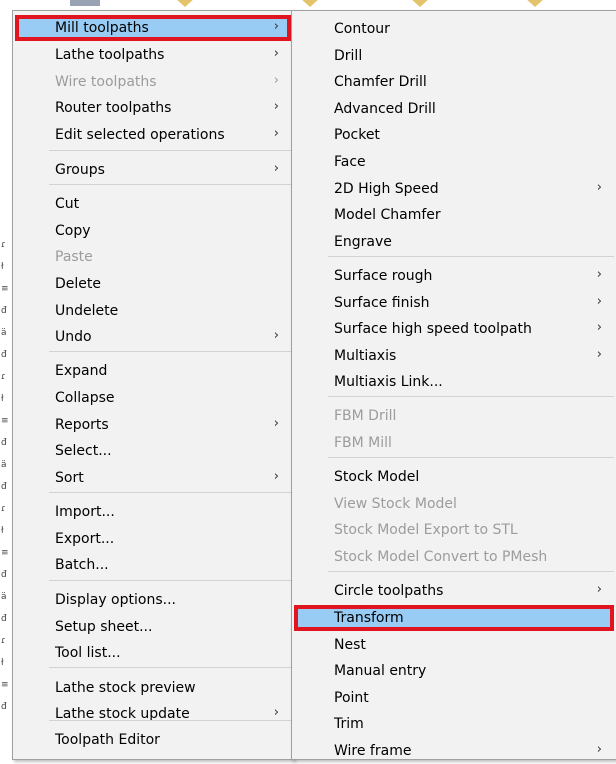  I want to click on menu-item-nest: Nest, so click(454, 645).